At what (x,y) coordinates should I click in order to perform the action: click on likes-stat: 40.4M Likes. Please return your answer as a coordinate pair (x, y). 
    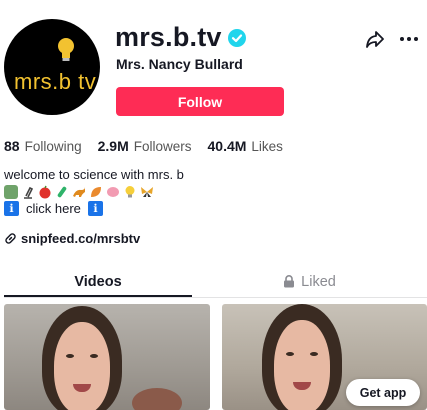
    Looking at the image, I should click on (245, 146).